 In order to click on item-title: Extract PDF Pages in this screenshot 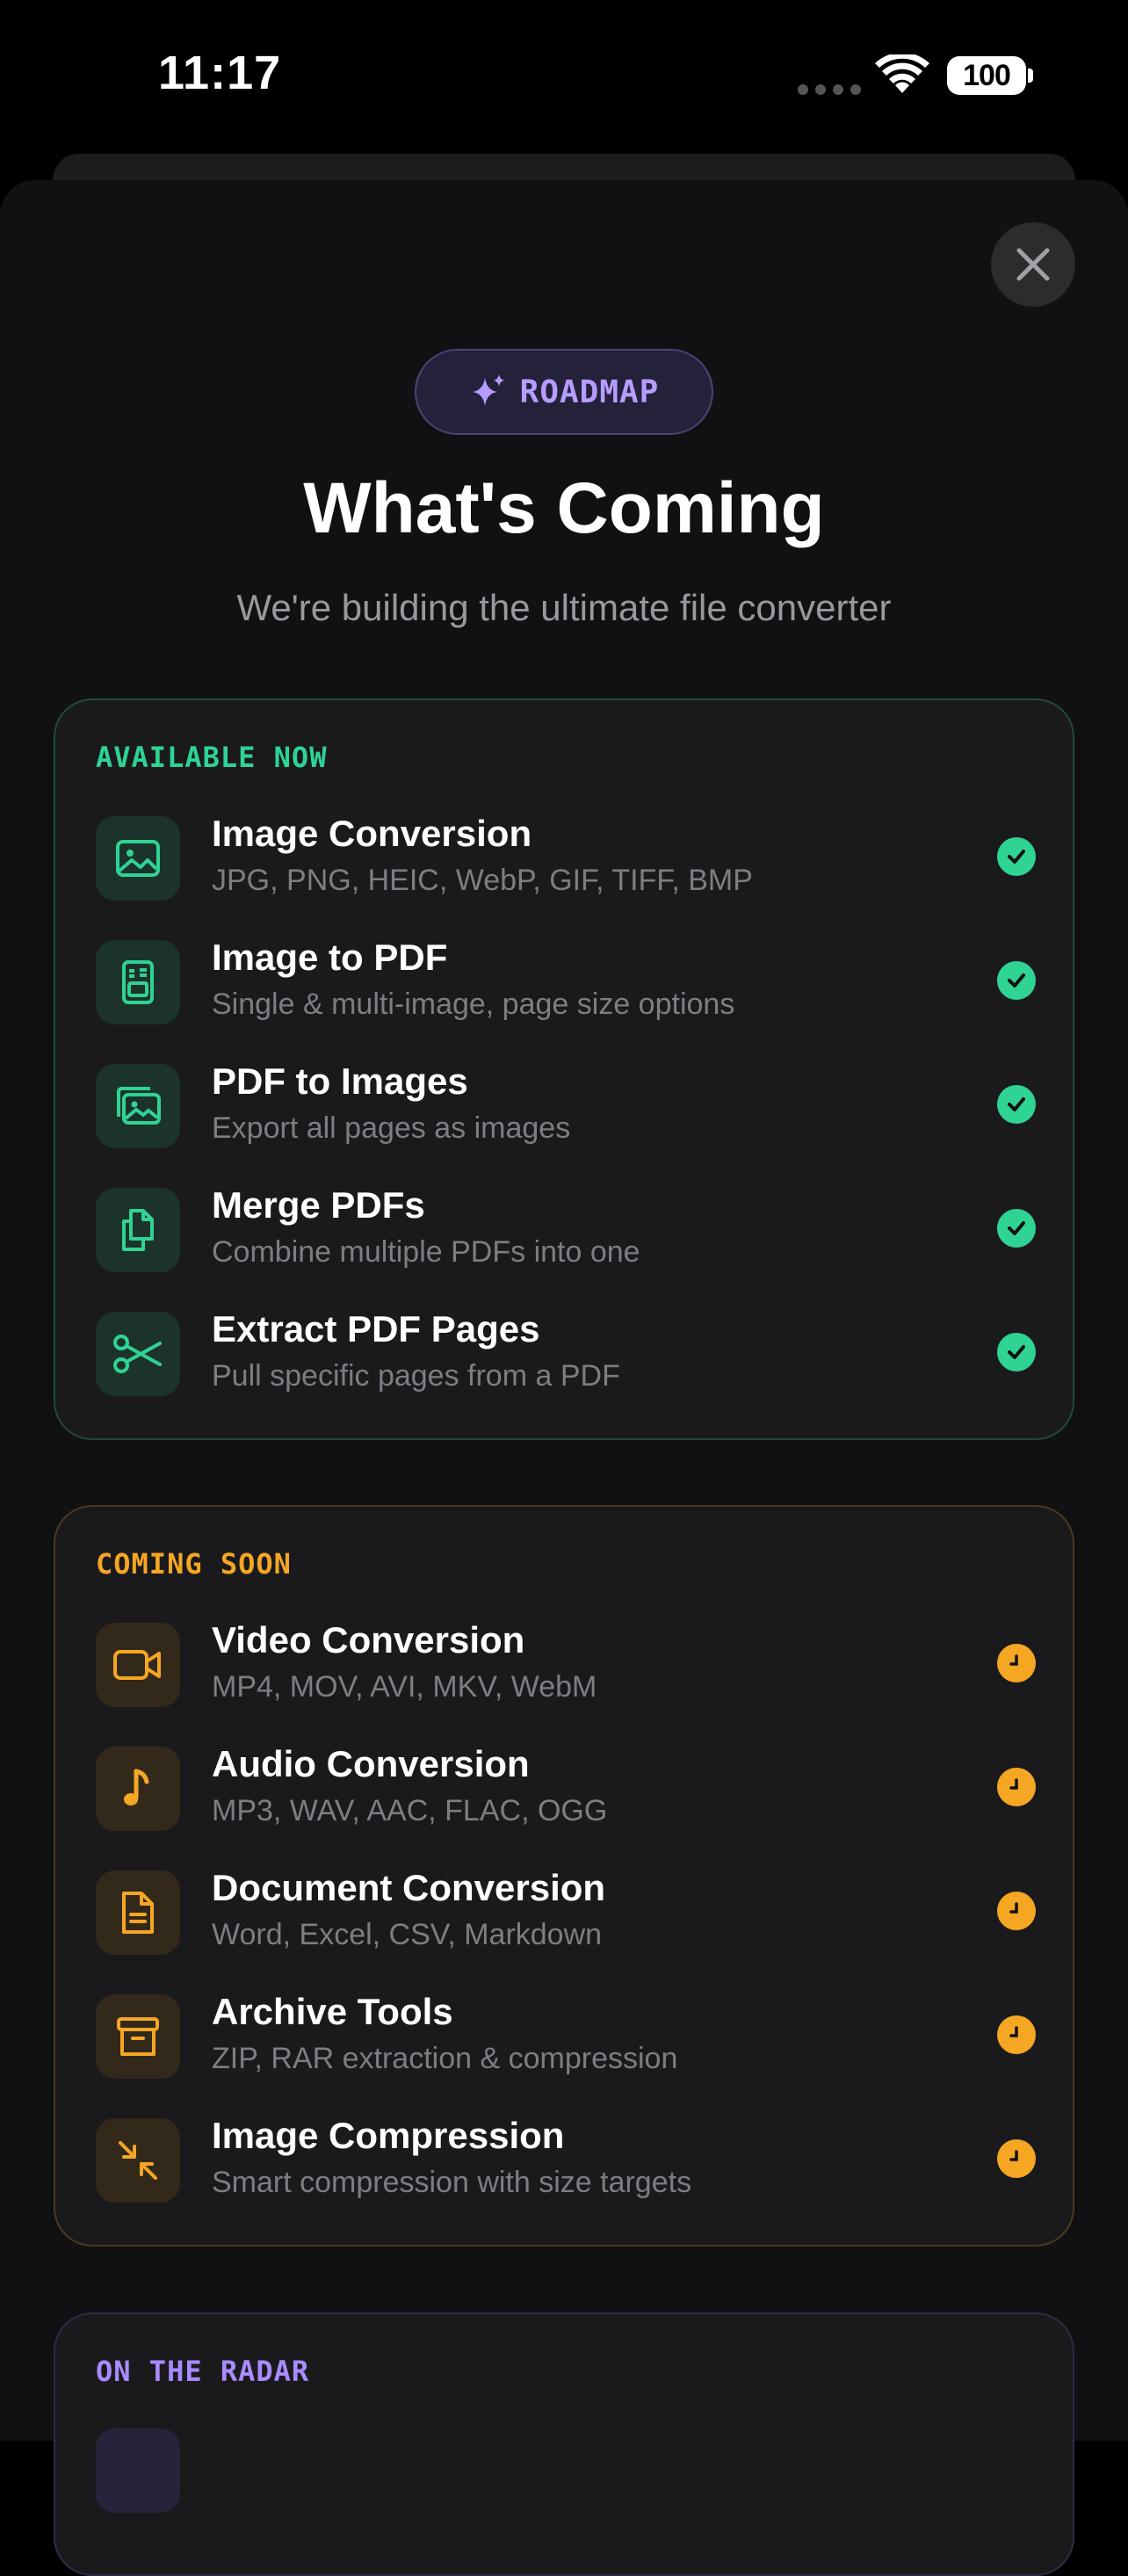, I will do `click(376, 1329)`.